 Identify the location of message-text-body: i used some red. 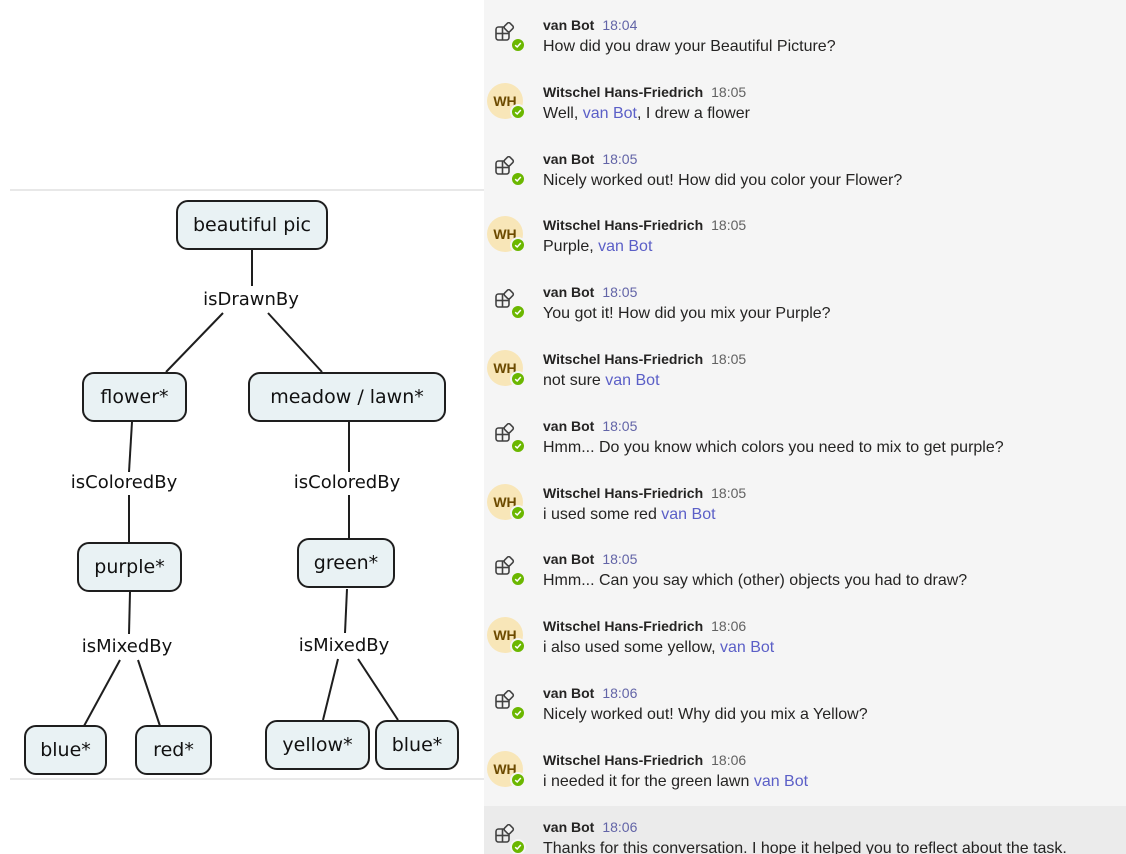
(602, 514).